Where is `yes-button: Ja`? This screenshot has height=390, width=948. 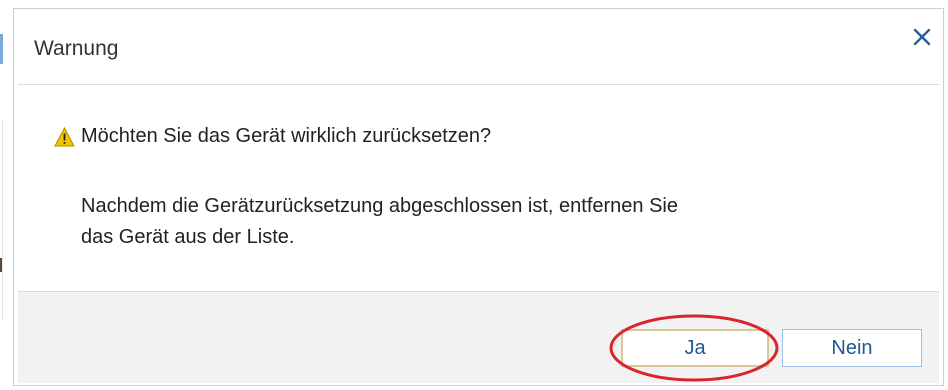 yes-button: Ja is located at coordinates (695, 348).